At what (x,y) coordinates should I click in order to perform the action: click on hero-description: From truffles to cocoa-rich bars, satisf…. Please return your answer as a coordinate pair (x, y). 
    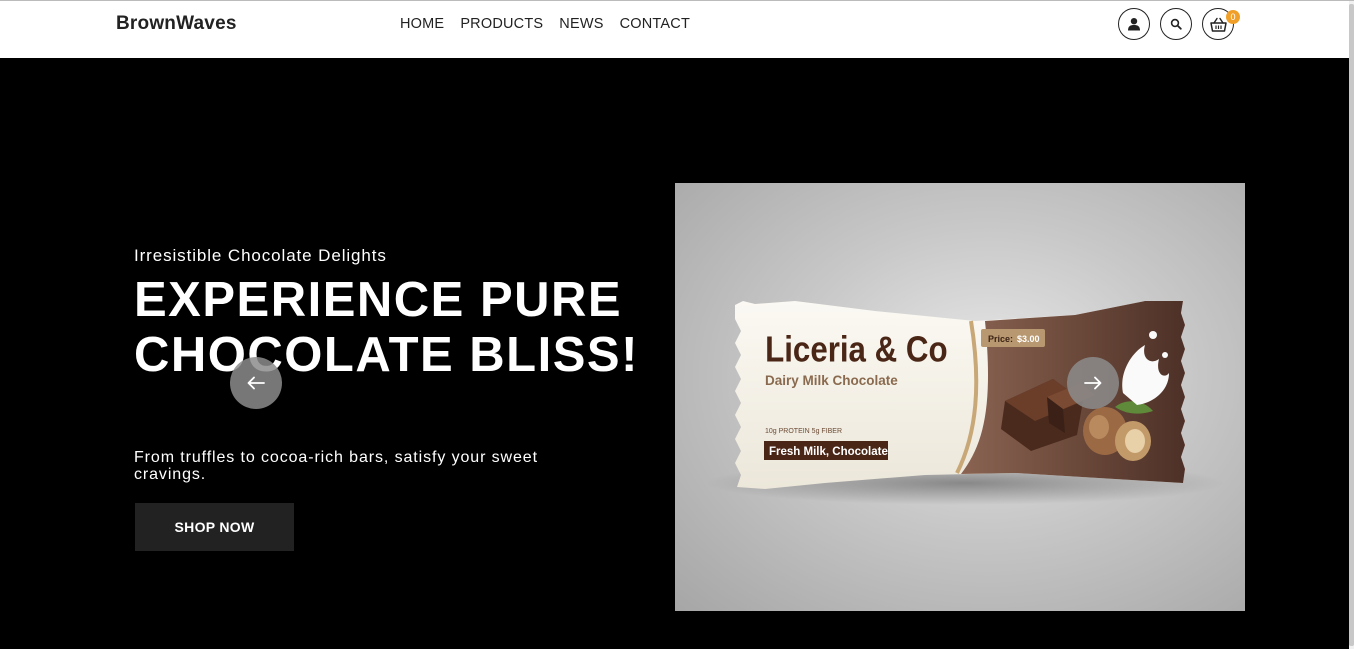
    Looking at the image, I should click on (336, 466).